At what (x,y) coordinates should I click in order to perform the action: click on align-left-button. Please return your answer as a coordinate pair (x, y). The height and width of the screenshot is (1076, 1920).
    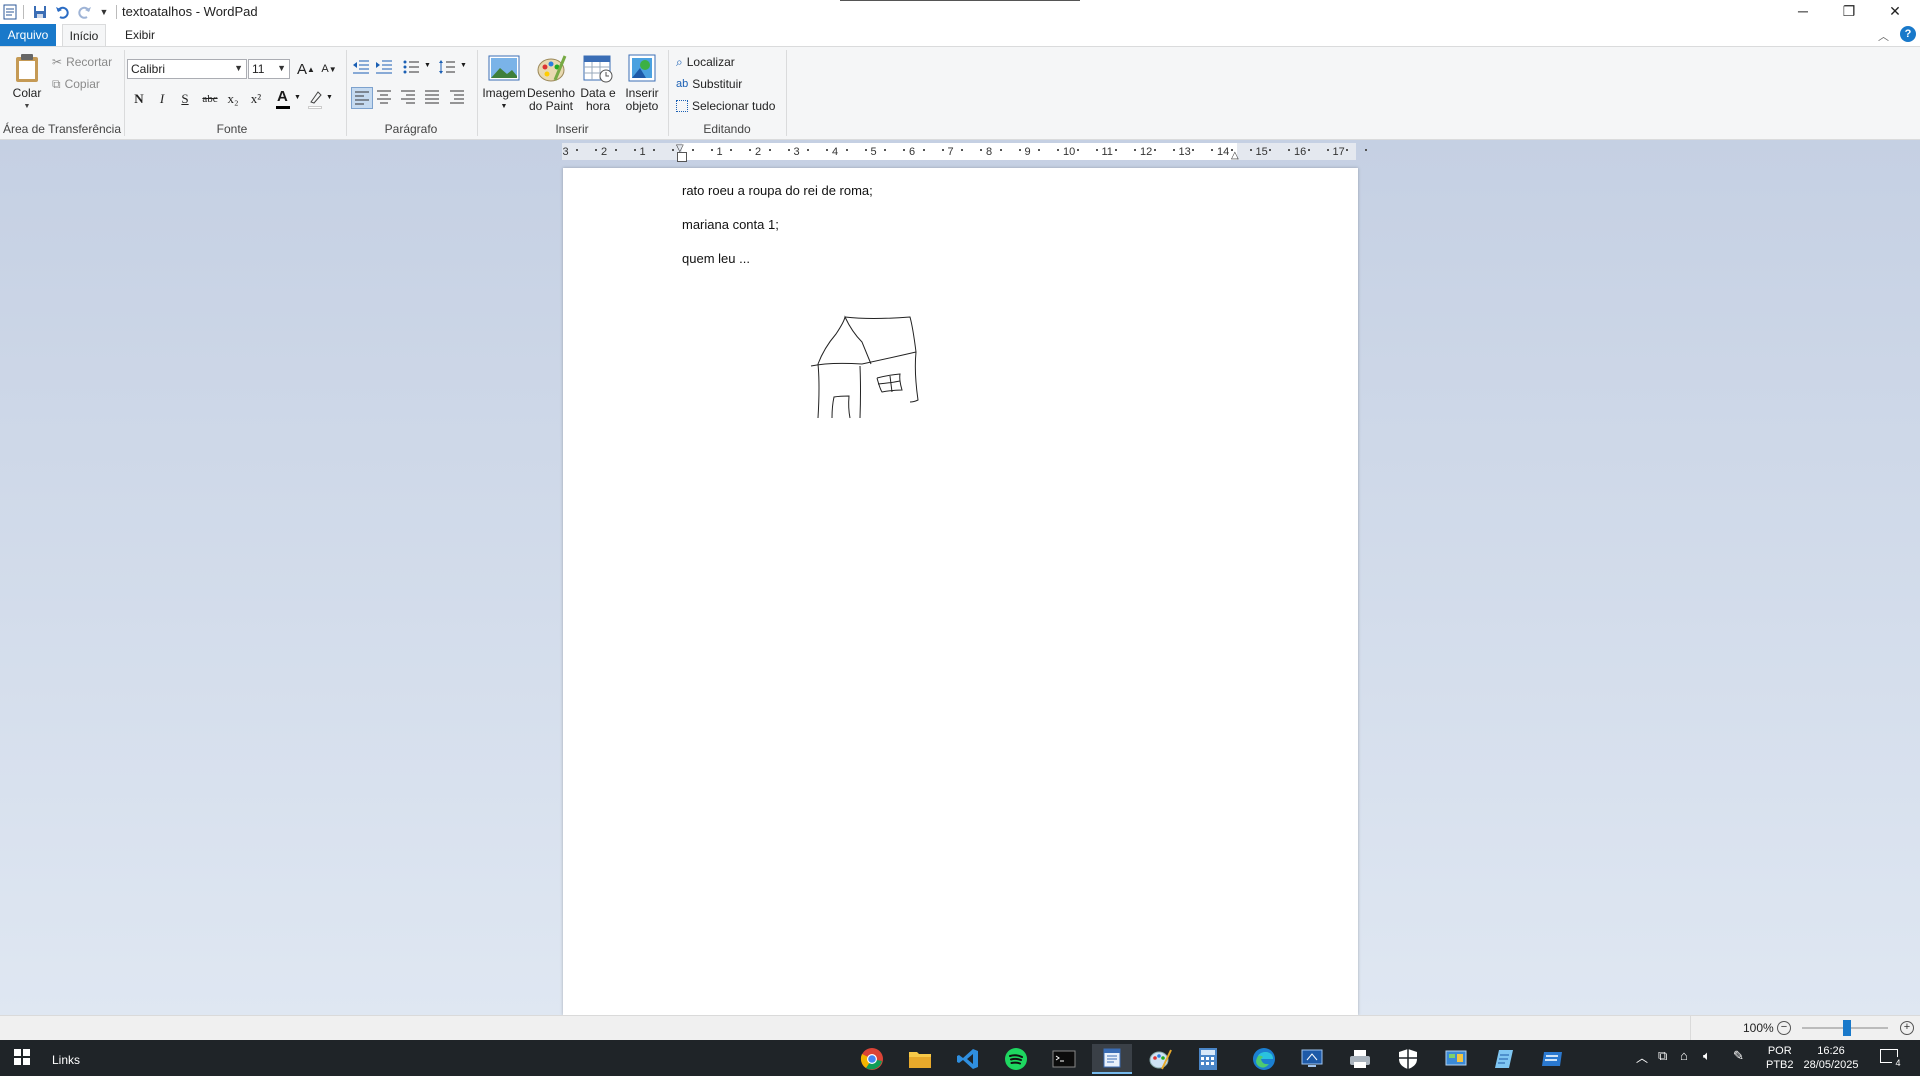
    Looking at the image, I should click on (362, 98).